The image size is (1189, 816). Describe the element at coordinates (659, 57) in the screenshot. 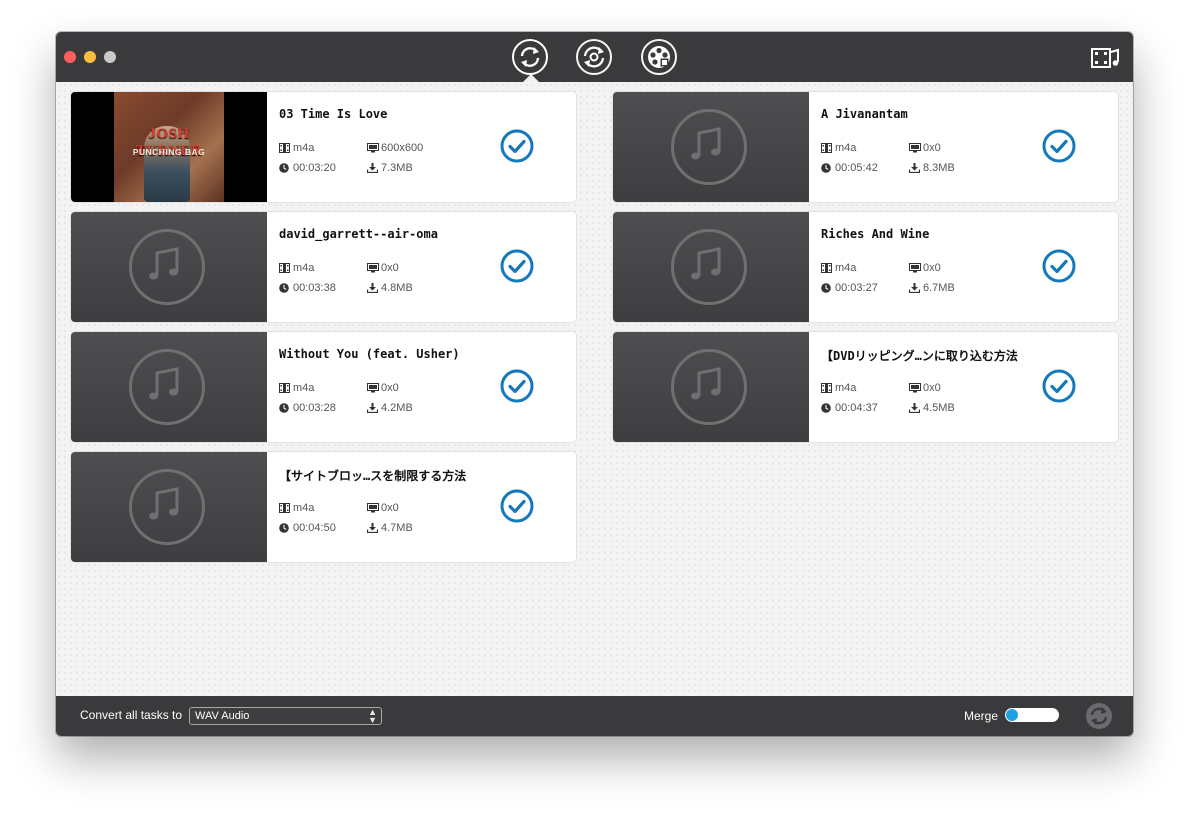

I see `dvd-tool-button` at that location.